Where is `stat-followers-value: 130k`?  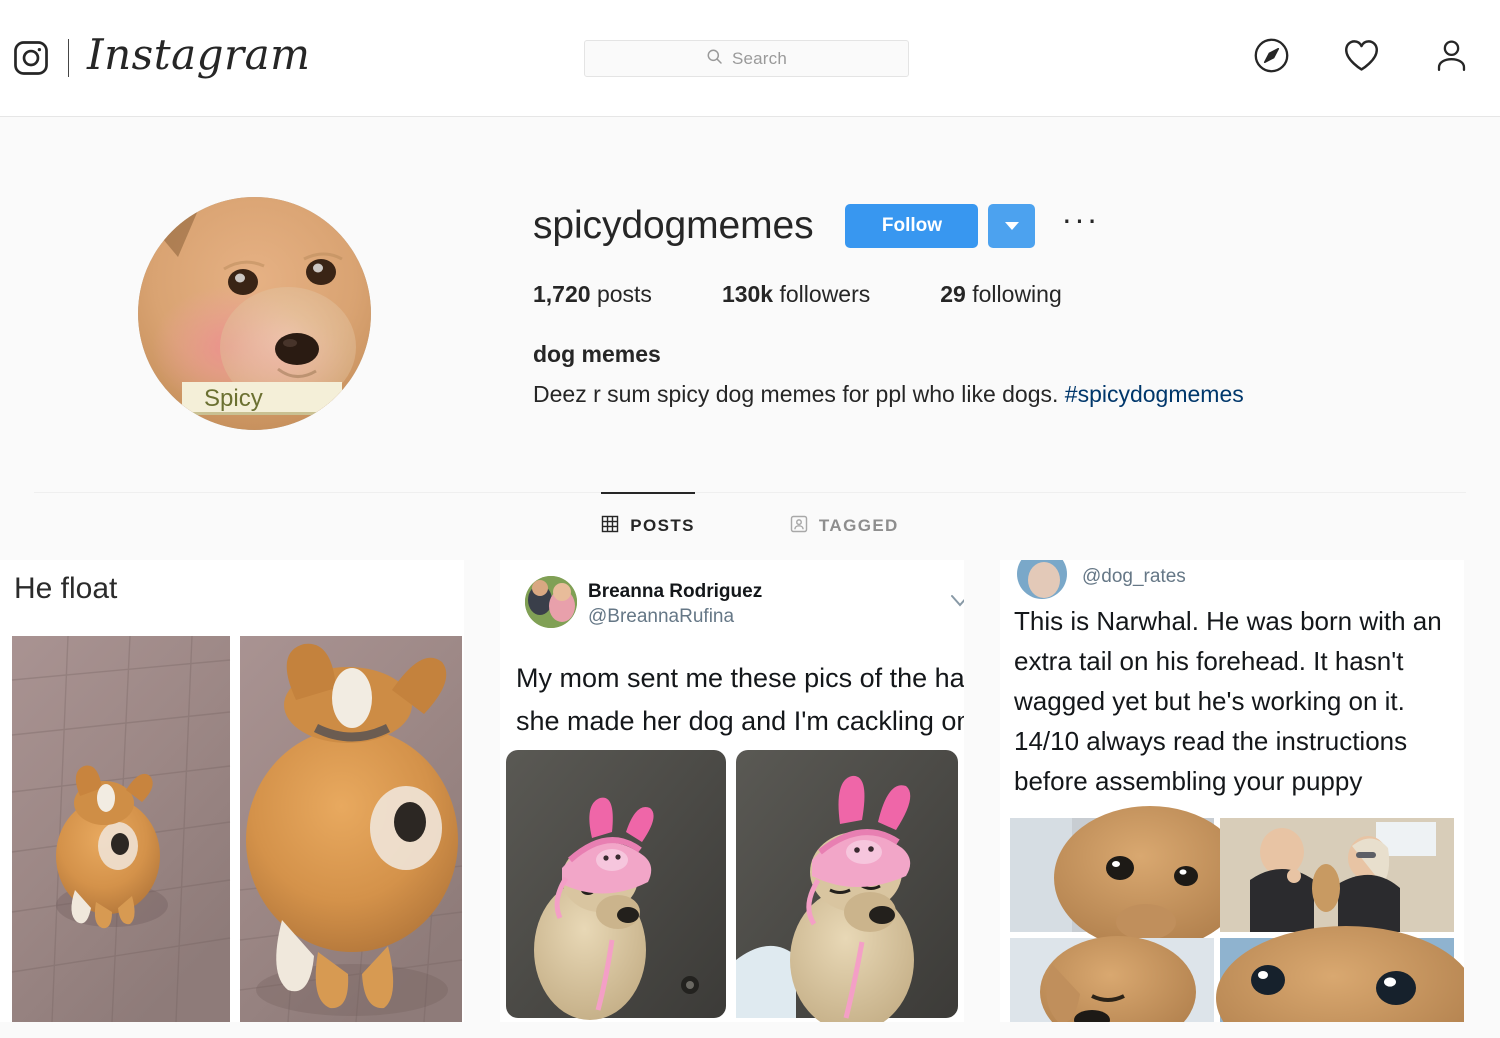 stat-followers-value: 130k is located at coordinates (747, 294).